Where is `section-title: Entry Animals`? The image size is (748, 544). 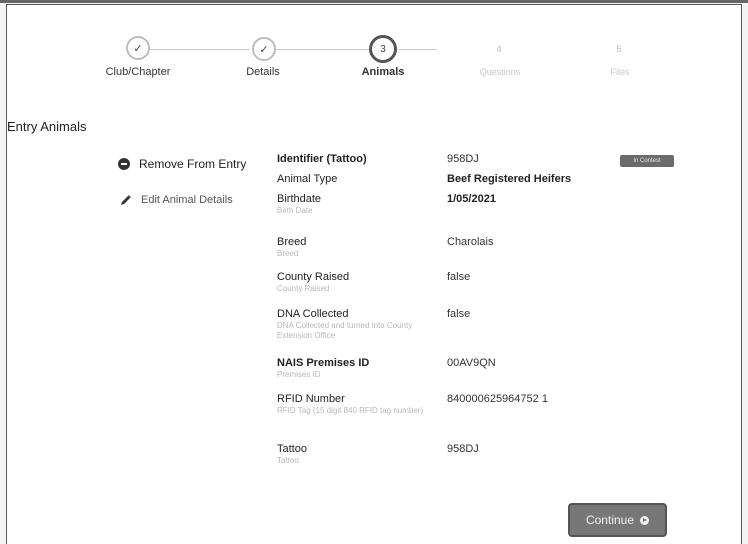 section-title: Entry Animals is located at coordinates (47, 126).